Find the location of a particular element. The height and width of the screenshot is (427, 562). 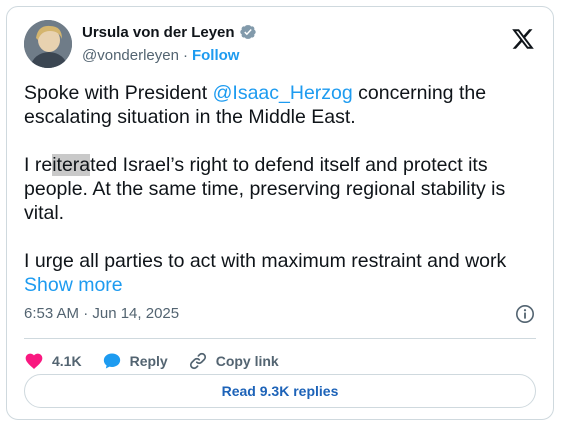

reply-button: Reply is located at coordinates (135, 361).